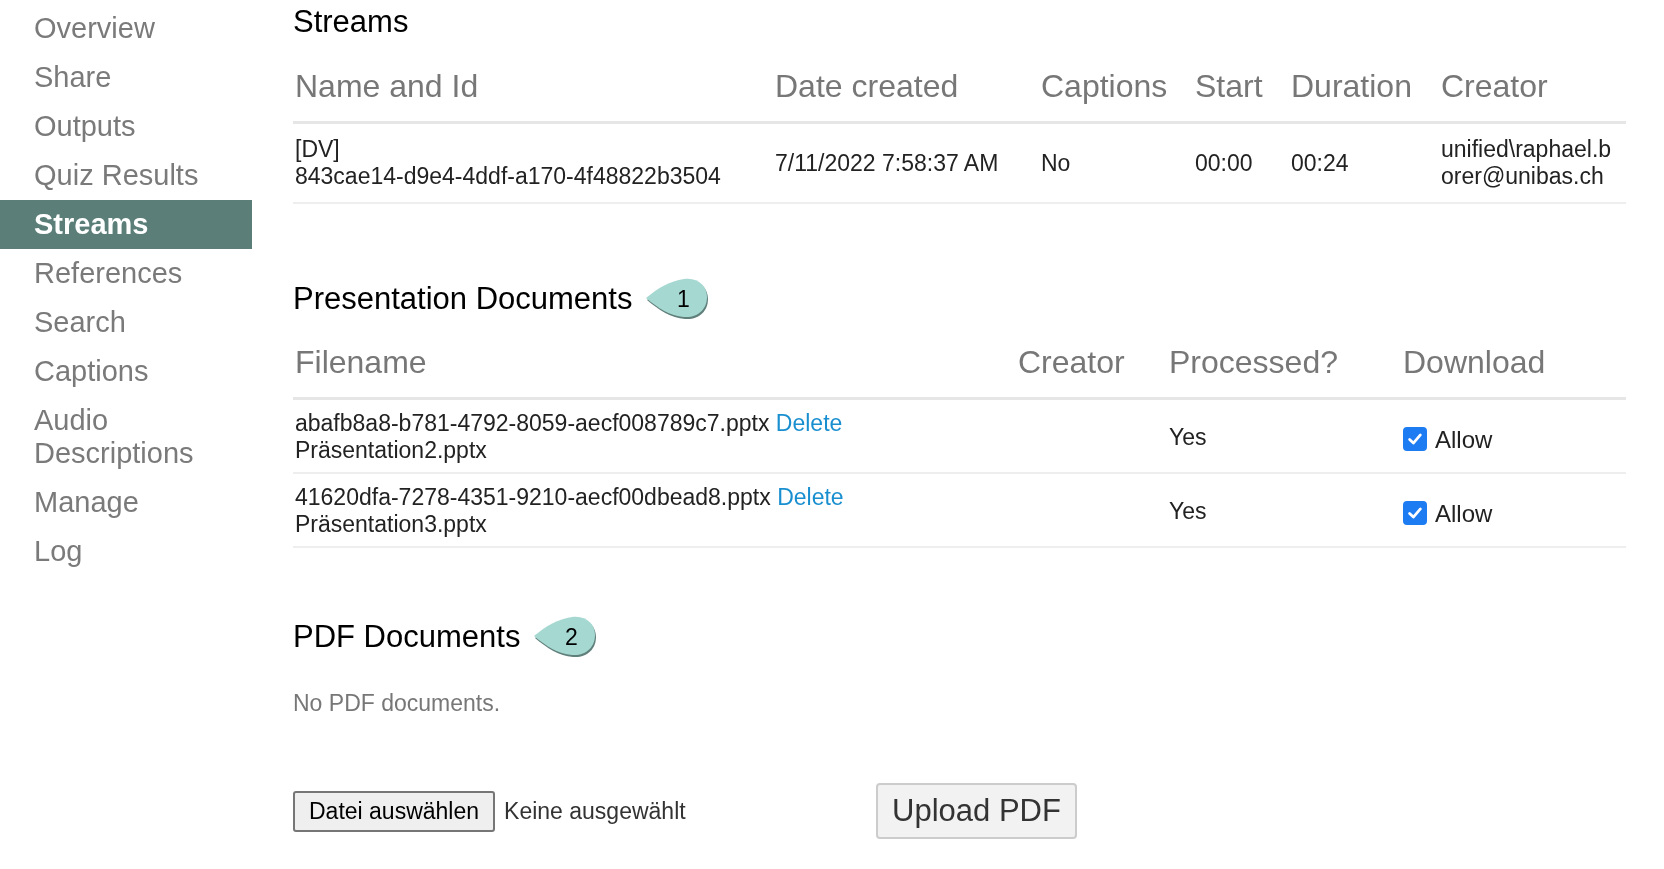  What do you see at coordinates (1241, 81) in the screenshot?
I see `column-header: Start` at bounding box center [1241, 81].